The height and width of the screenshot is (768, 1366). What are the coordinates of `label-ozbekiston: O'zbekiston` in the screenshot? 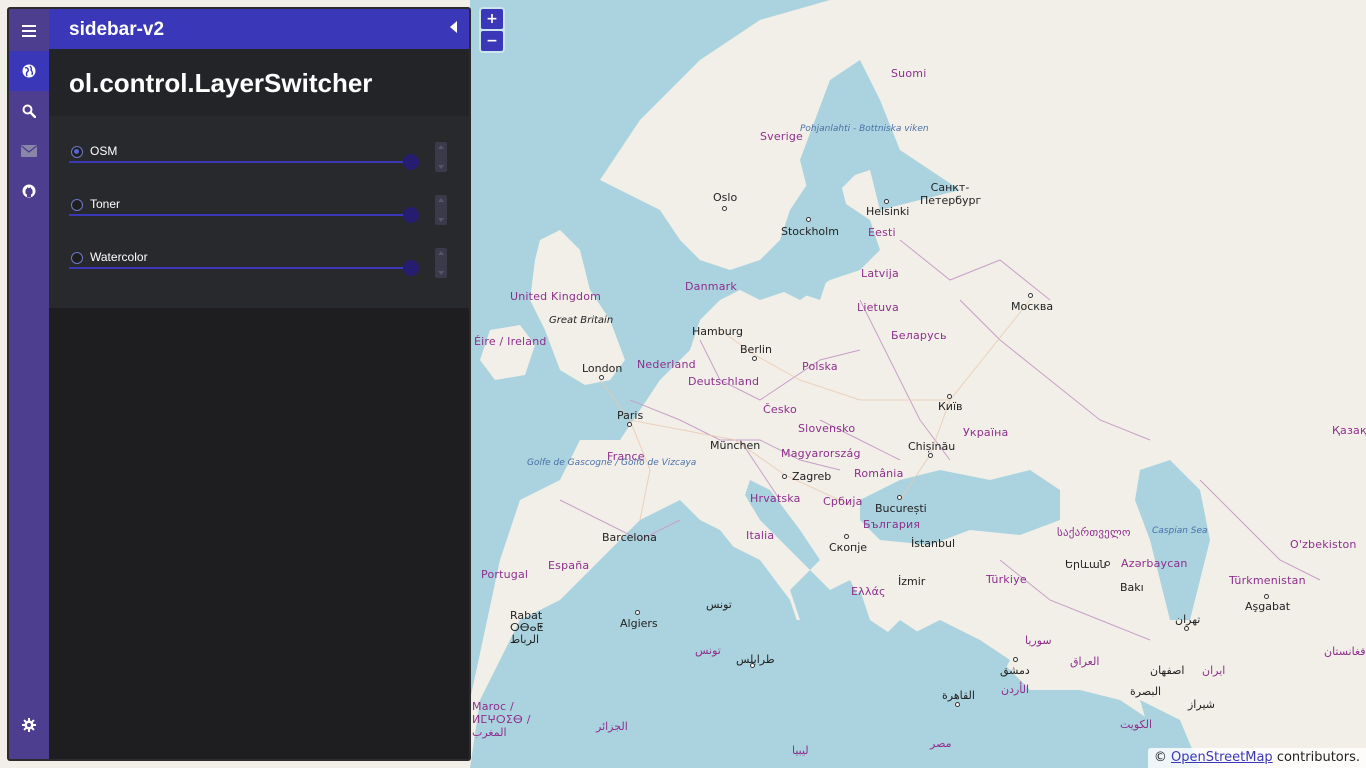 It's located at (1323, 544).